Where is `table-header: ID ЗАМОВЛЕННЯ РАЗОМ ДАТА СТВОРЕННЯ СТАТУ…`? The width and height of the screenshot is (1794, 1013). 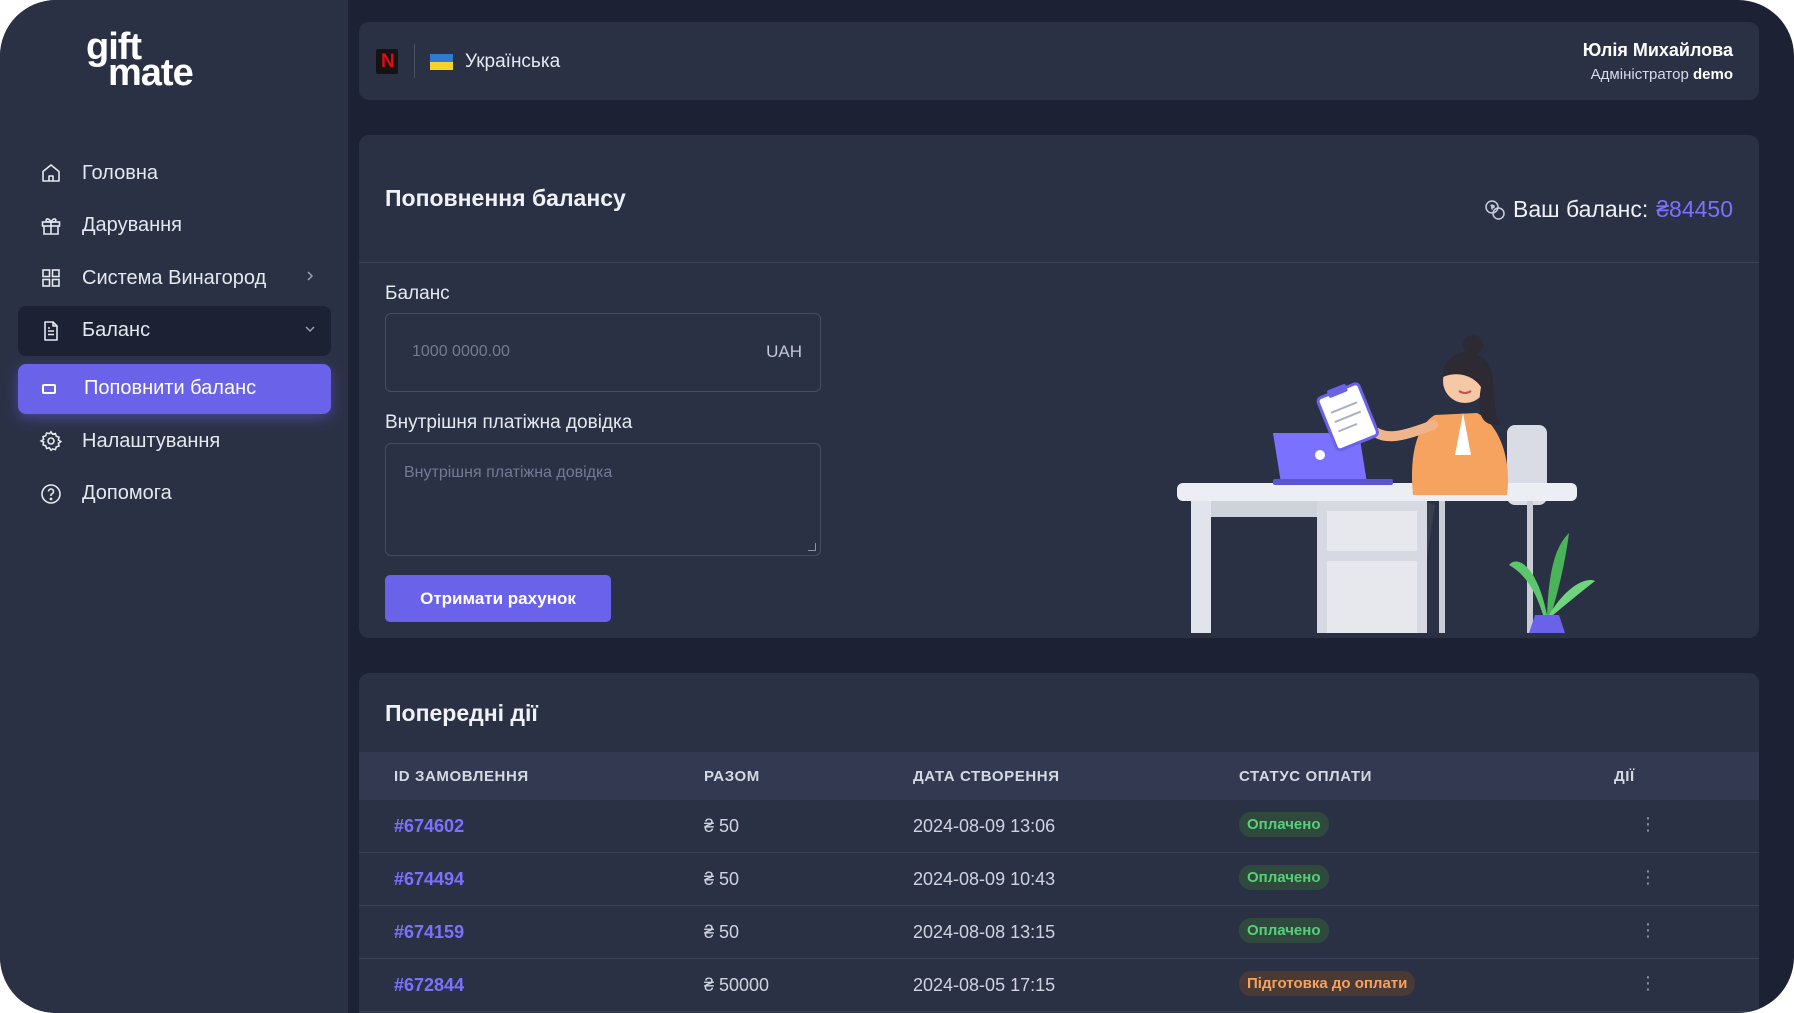 table-header: ID ЗАМОВЛЕННЯ РАЗОМ ДАТА СТВОРЕННЯ СТАТУ… is located at coordinates (1059, 776).